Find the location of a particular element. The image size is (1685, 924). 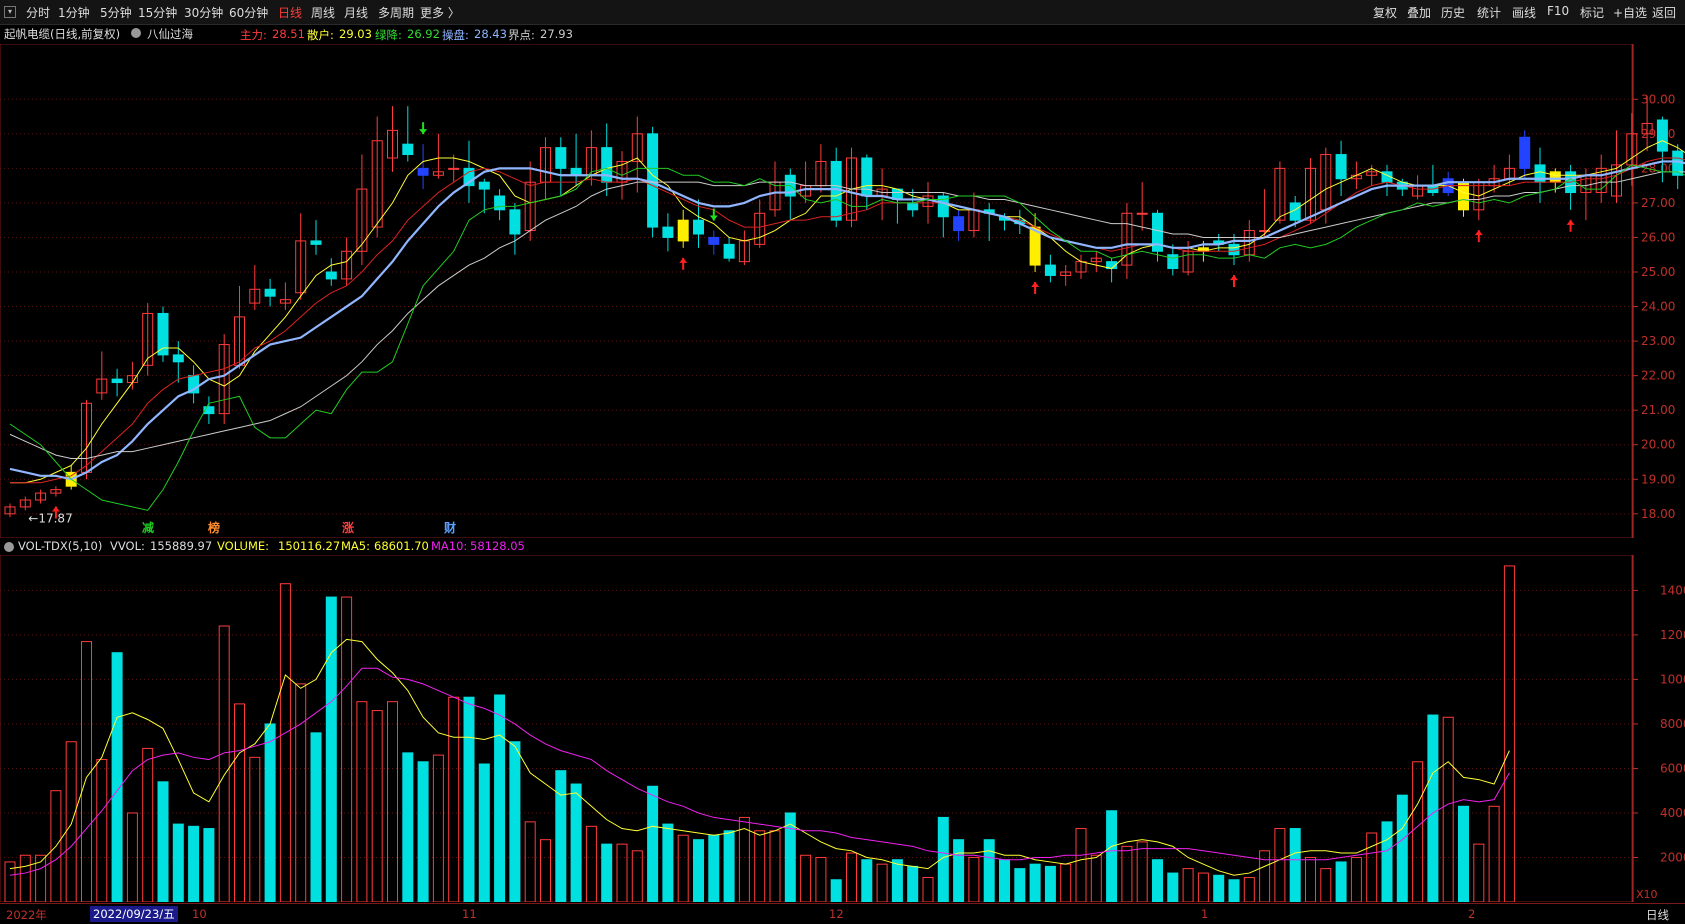

period-tab-10: 更多 〉 is located at coordinates (440, 12).